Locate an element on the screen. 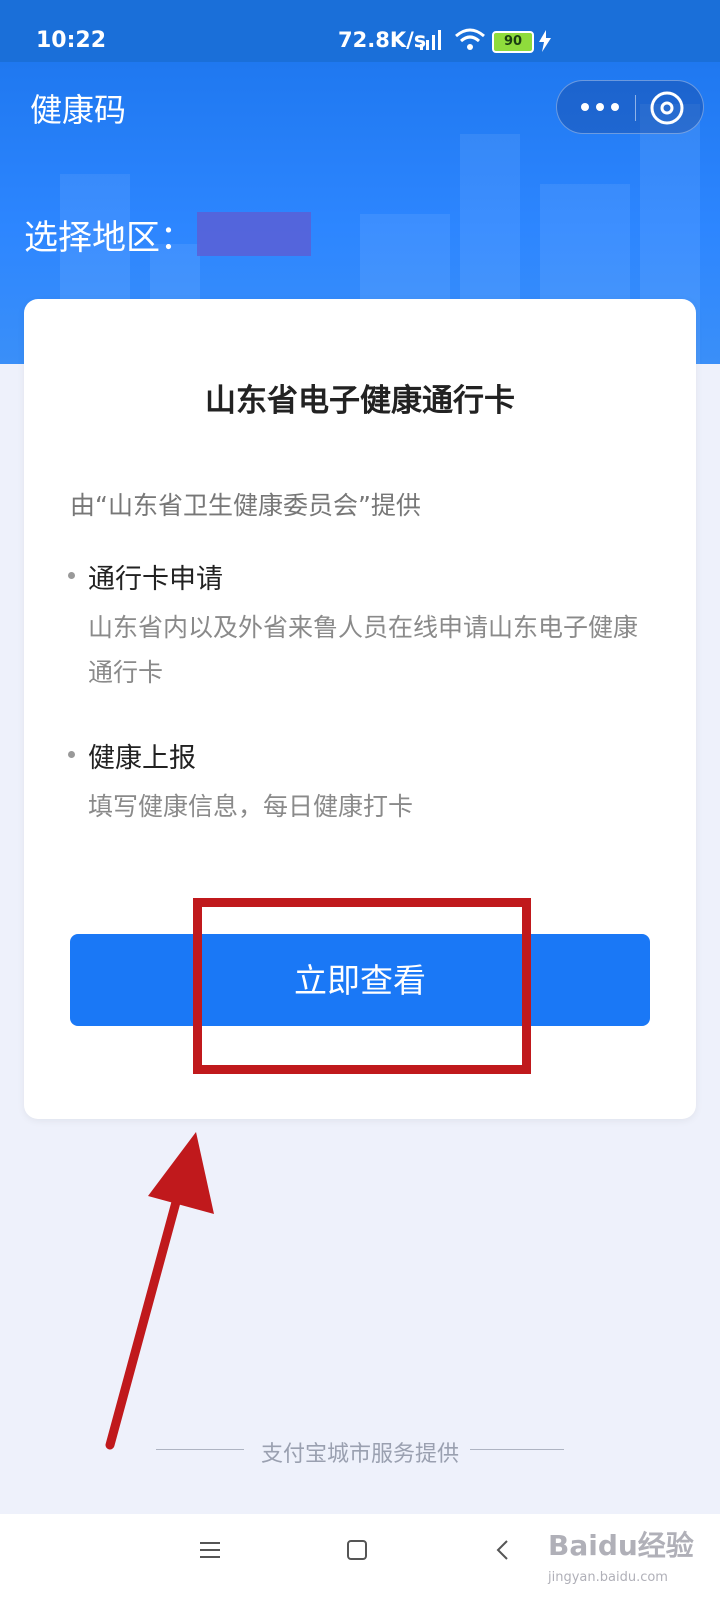  more-dots-icon is located at coordinates (600, 107).